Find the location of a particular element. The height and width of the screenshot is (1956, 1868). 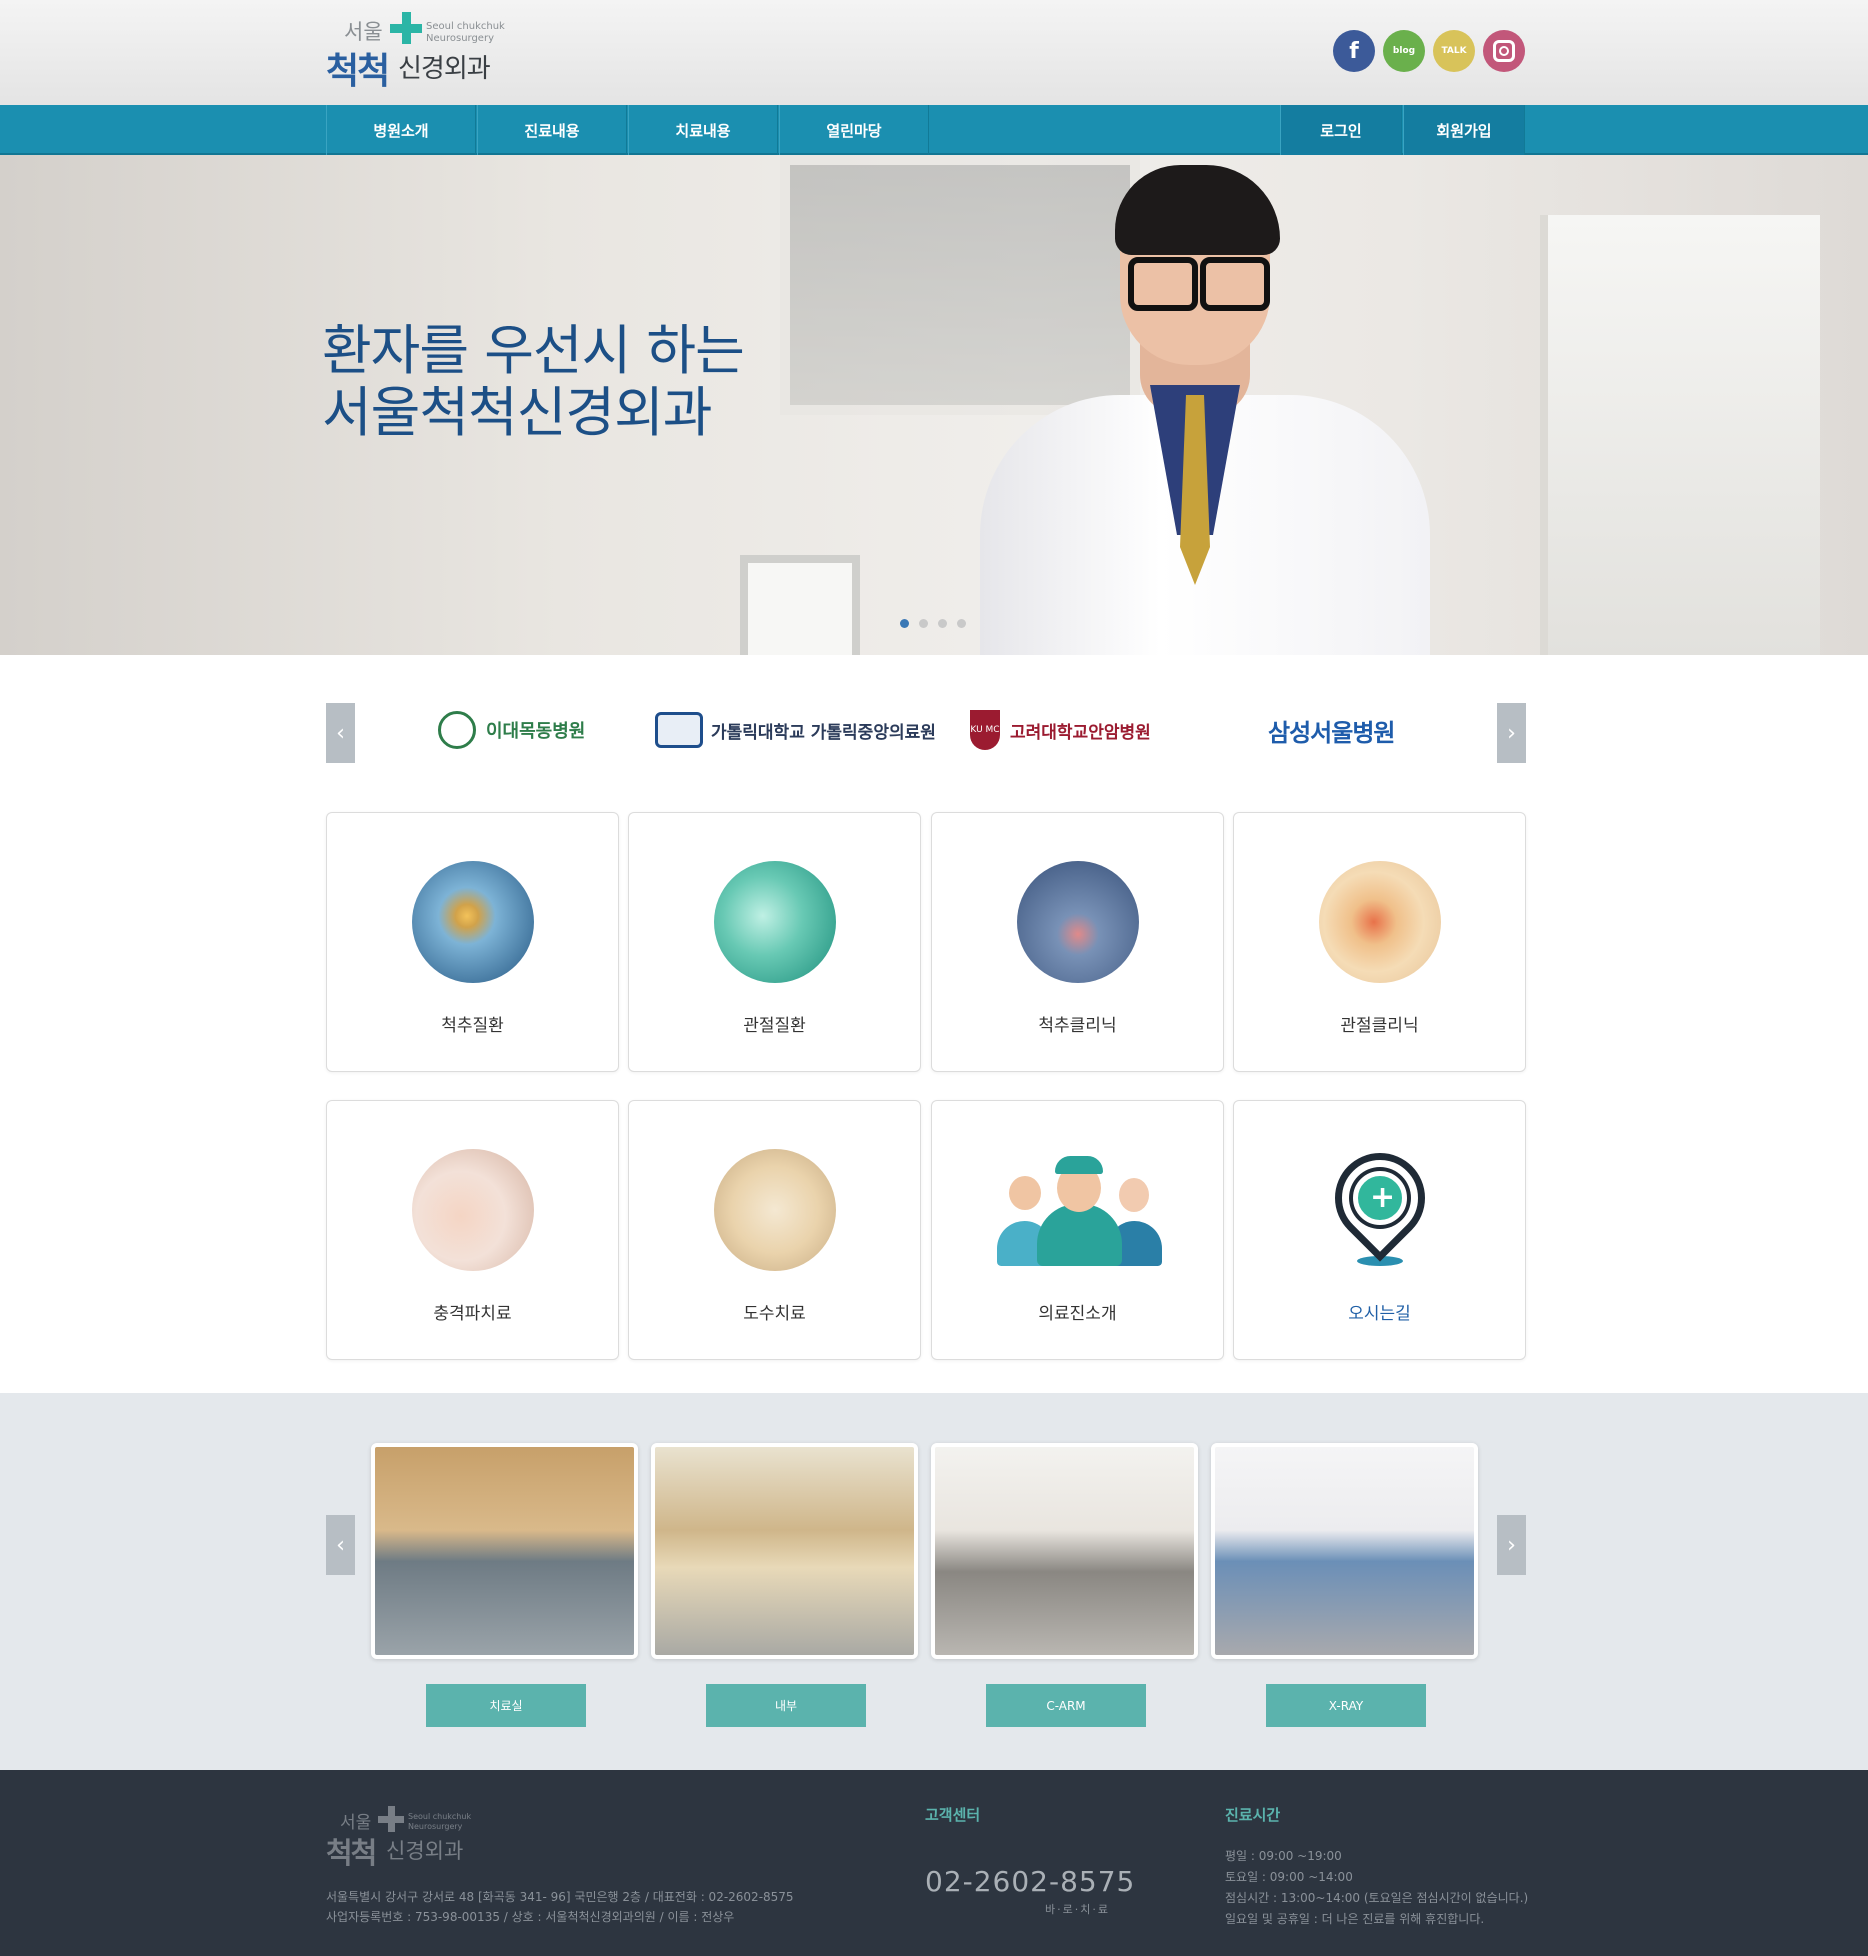

gallery-button-x-ray: X-RAY is located at coordinates (1346, 1705).